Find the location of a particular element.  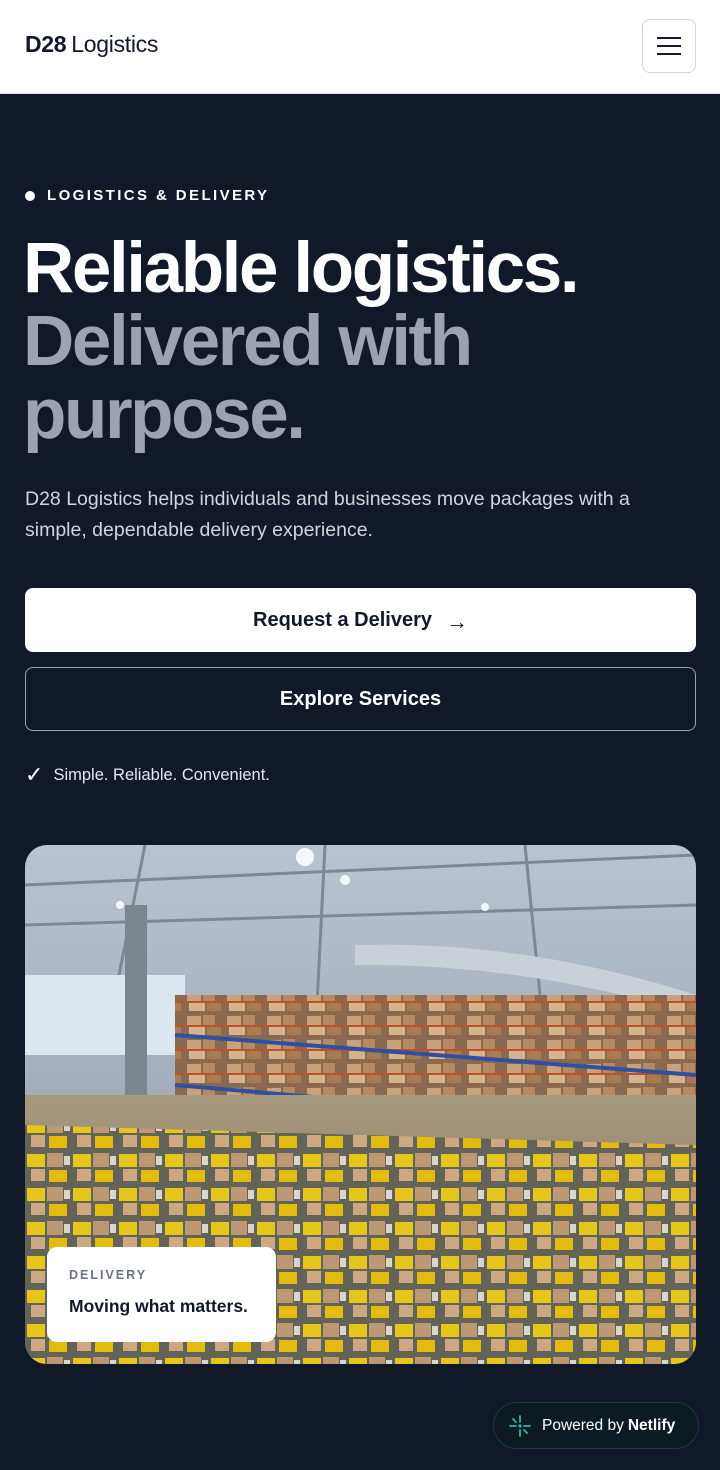

logo-light-text: Logistics is located at coordinates (115, 44).